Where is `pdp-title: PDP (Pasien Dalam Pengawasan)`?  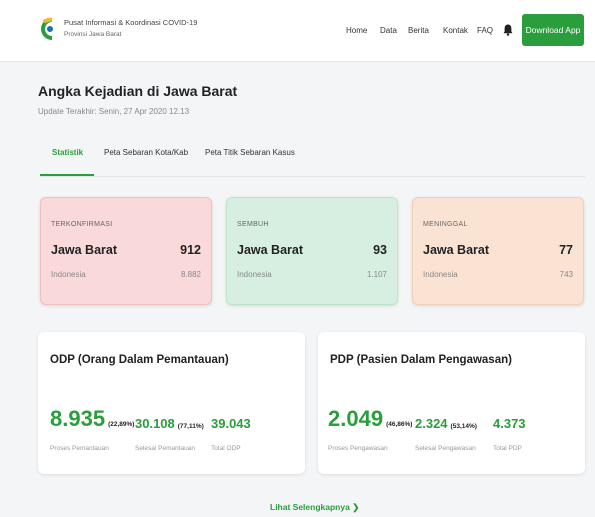
pdp-title: PDP (Pasien Dalam Pengawasan) is located at coordinates (421, 360).